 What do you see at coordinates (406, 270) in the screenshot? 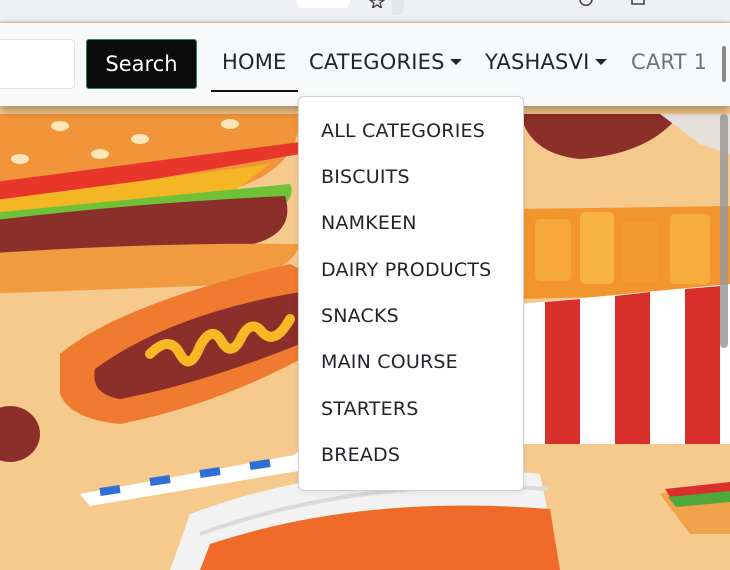
I see `dropdown-item-dairy-products: DAIRY PRODUCTS` at bounding box center [406, 270].